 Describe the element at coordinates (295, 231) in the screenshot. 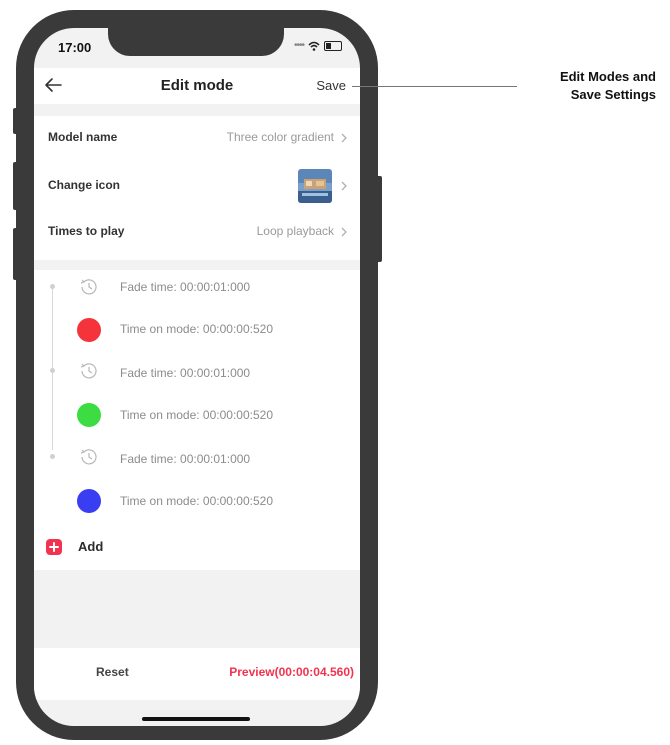

I see `times-to-play-value: Loop playback` at that location.